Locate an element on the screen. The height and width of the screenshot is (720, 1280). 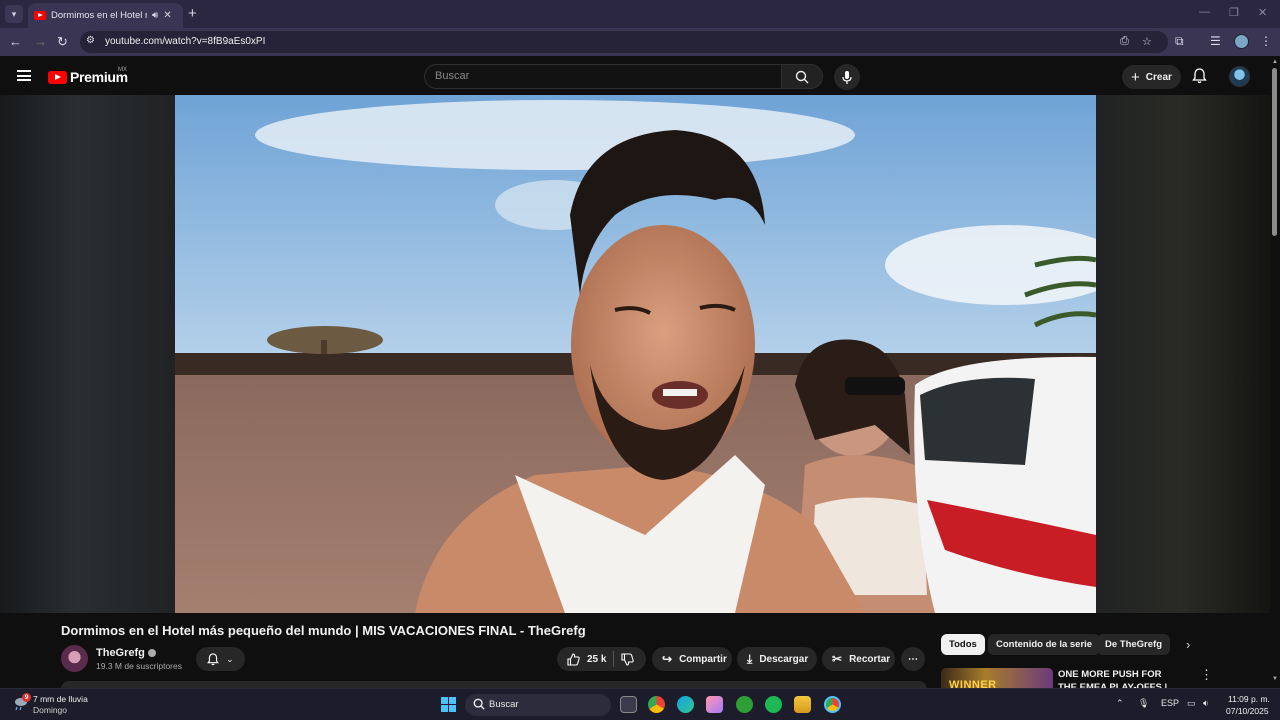
thumbnail-text: WINNER is located at coordinates (973, 683).